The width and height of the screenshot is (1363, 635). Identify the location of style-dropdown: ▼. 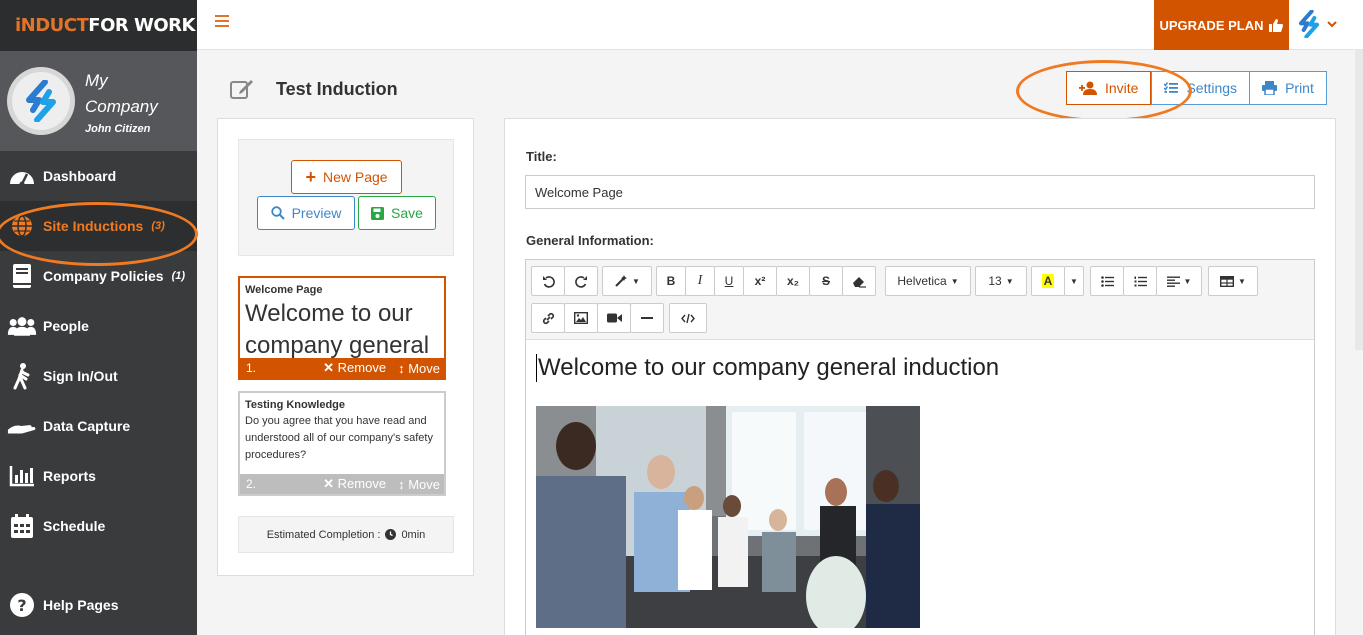
(627, 281).